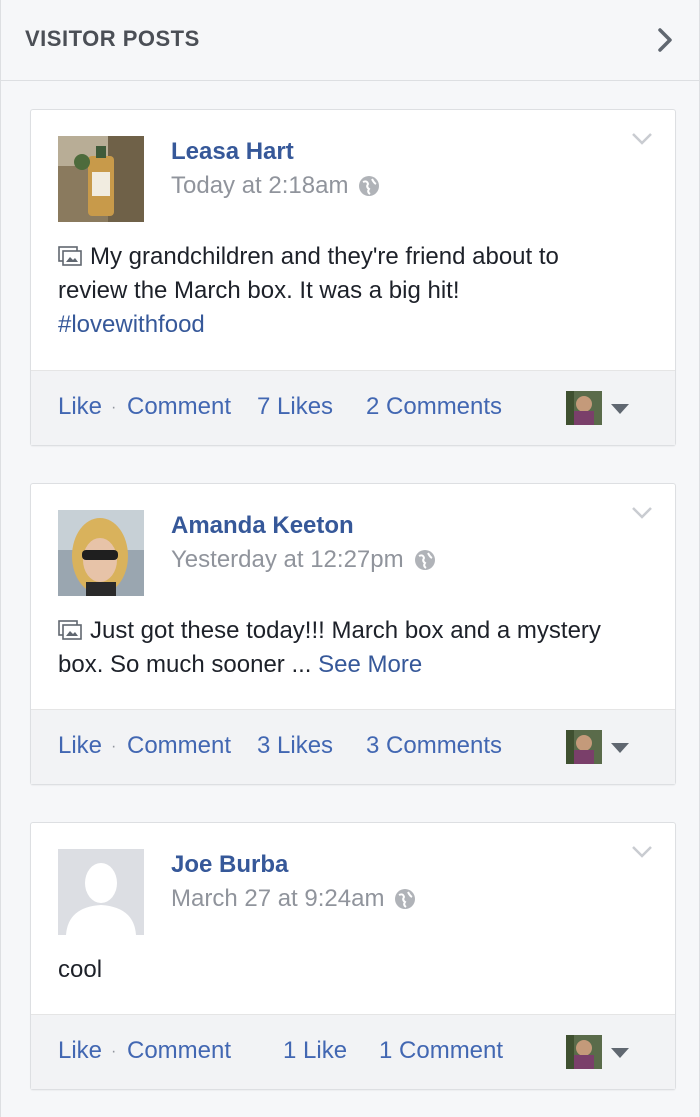 The image size is (700, 1117). What do you see at coordinates (356, 970) in the screenshot?
I see `post-text: cool` at bounding box center [356, 970].